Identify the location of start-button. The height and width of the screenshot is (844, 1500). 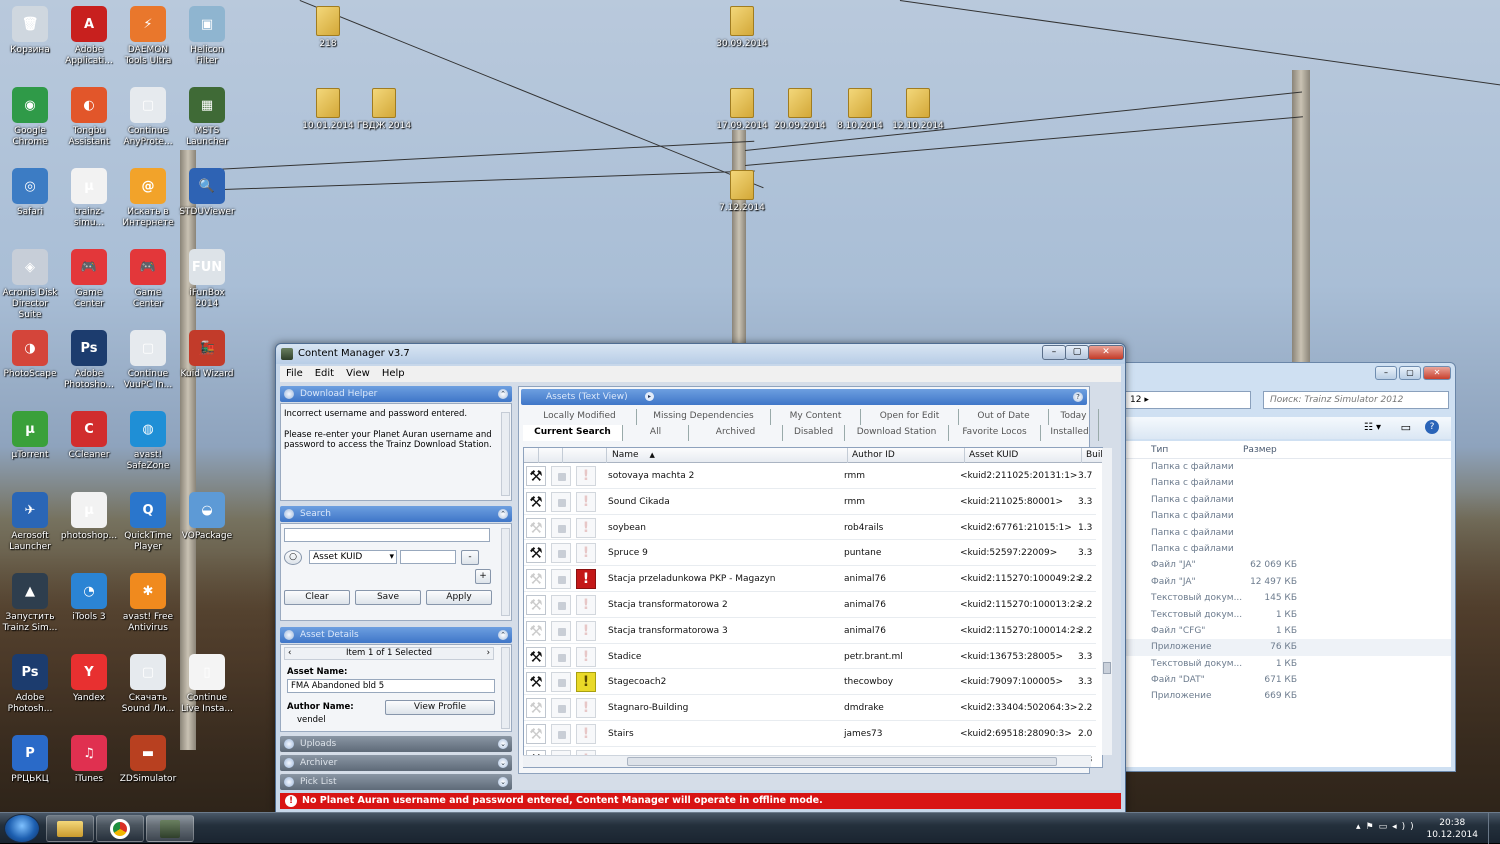
(22, 828).